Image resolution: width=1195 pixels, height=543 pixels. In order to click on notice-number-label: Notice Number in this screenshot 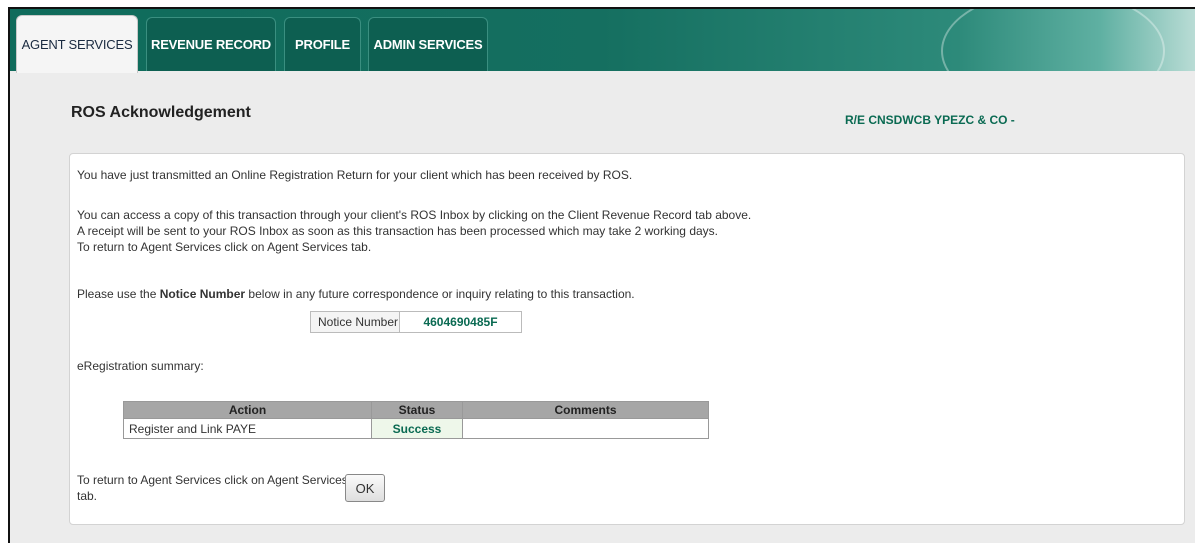, I will do `click(355, 322)`.